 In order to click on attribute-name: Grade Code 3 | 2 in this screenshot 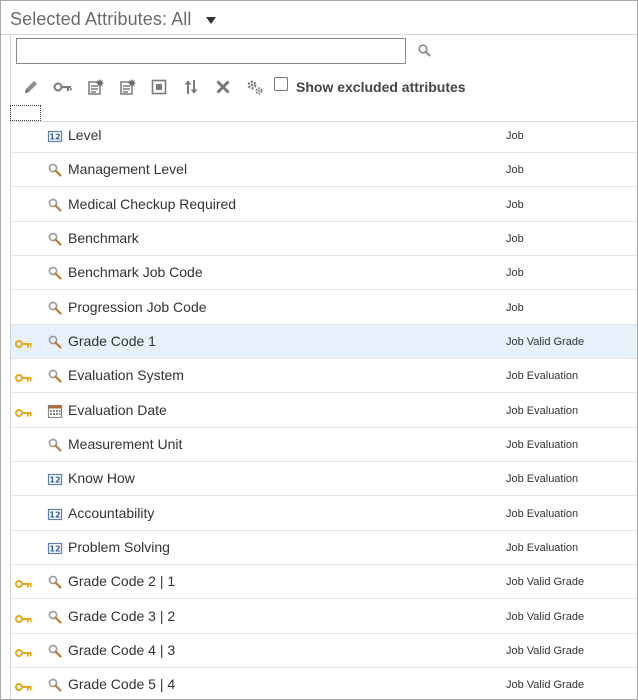, I will do `click(122, 615)`.